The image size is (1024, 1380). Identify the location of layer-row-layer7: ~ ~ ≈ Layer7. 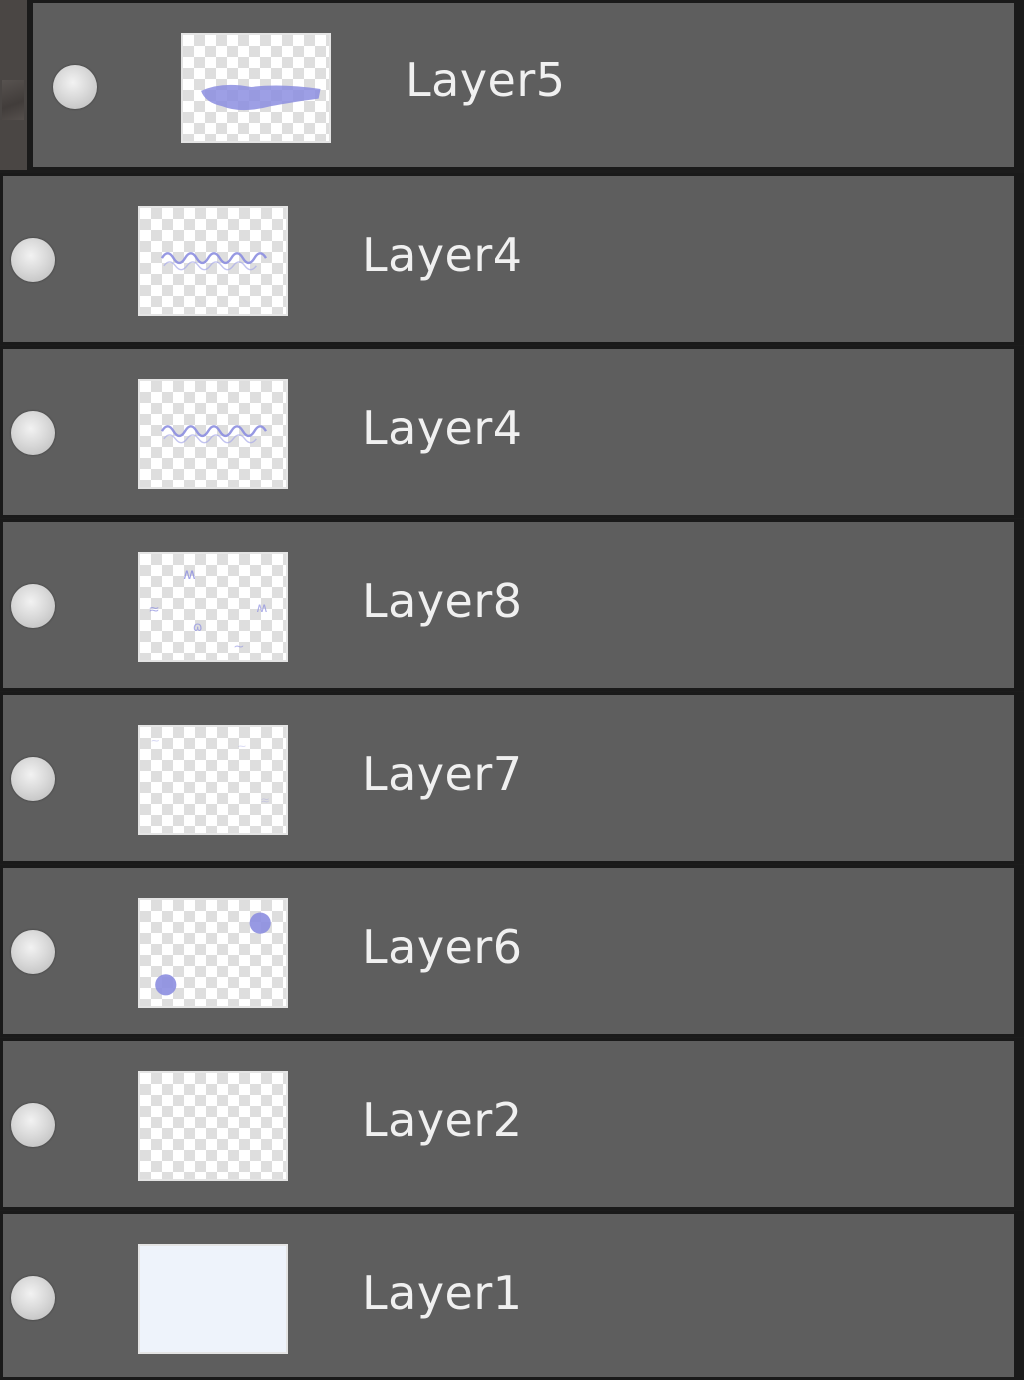
(512, 778).